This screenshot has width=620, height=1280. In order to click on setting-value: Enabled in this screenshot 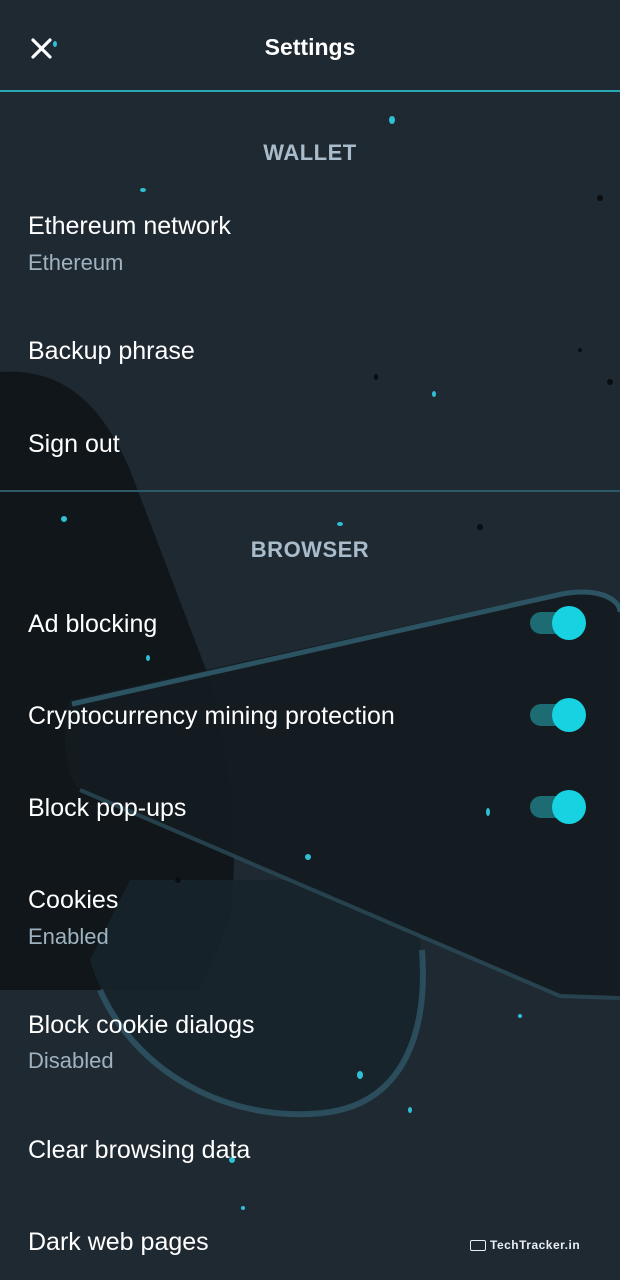, I will do `click(68, 936)`.